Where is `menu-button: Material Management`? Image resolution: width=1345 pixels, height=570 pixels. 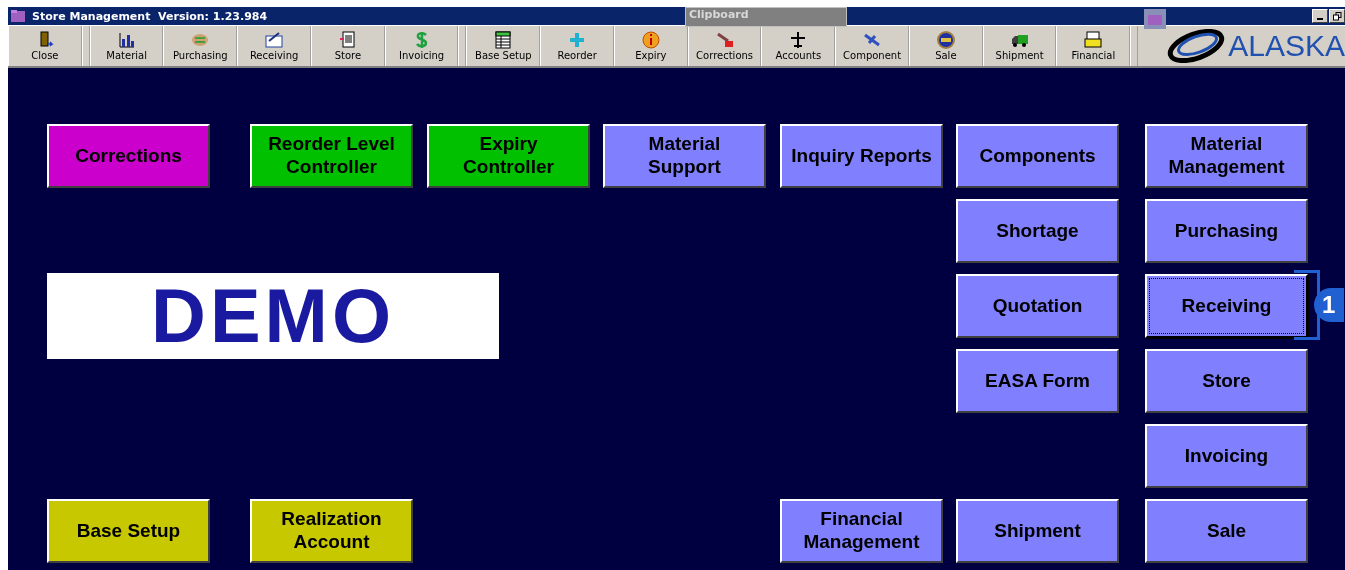
menu-button: Material Management is located at coordinates (1226, 156).